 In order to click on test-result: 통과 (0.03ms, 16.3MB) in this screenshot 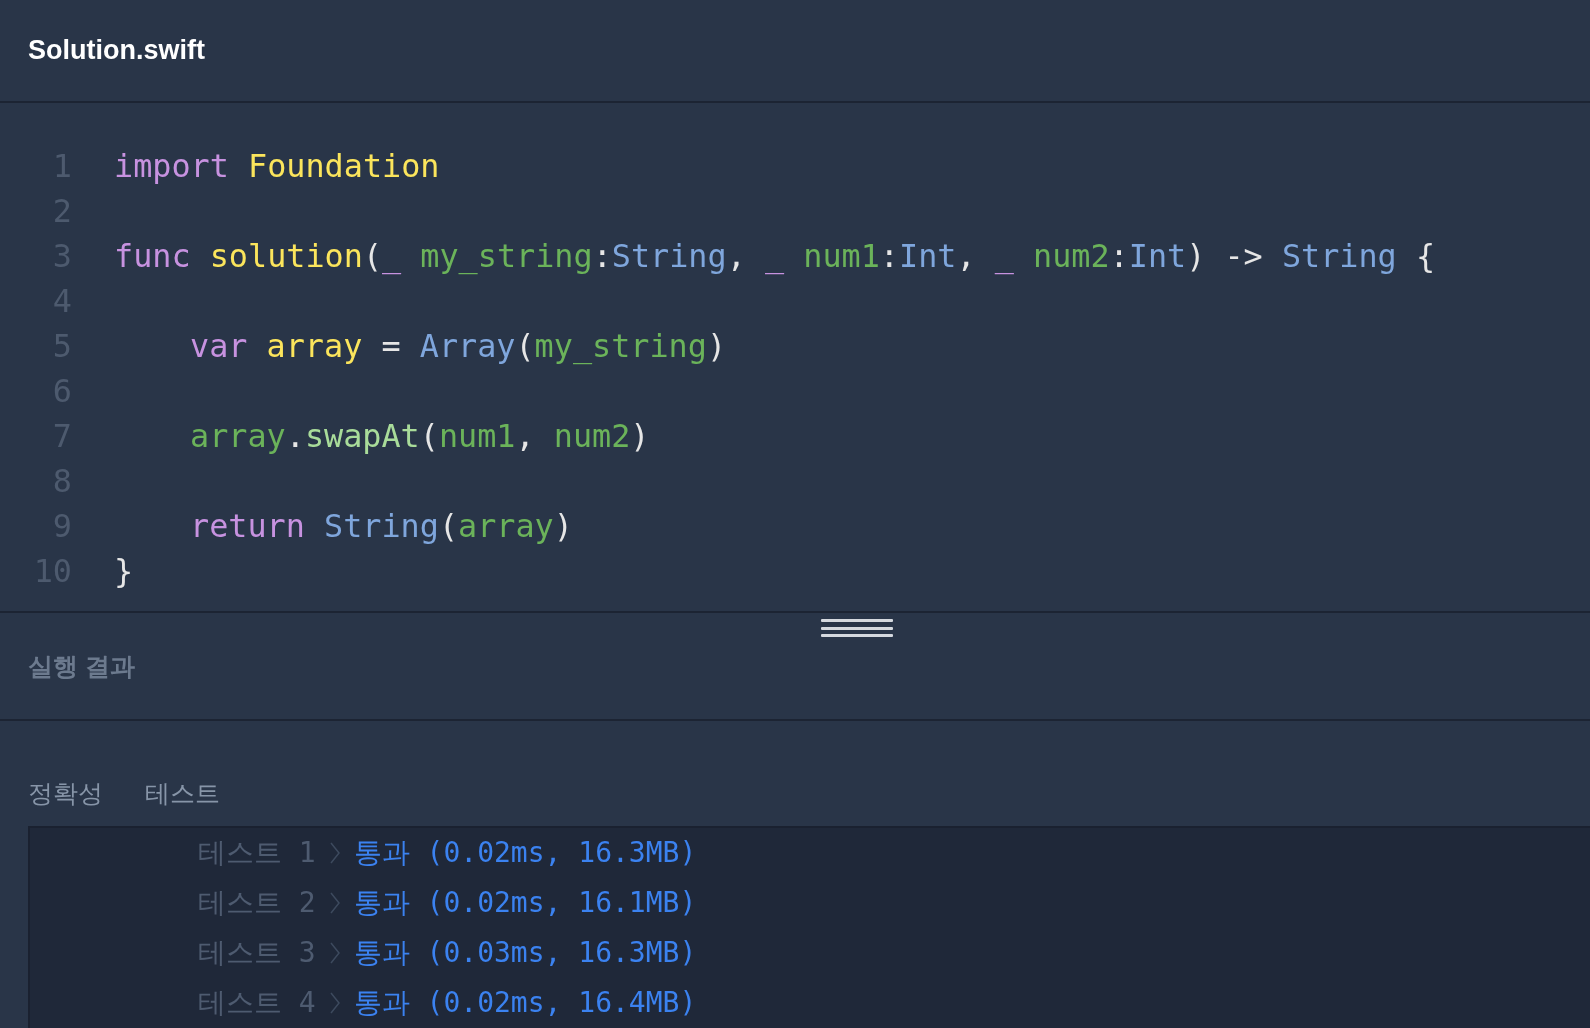, I will do `click(525, 953)`.